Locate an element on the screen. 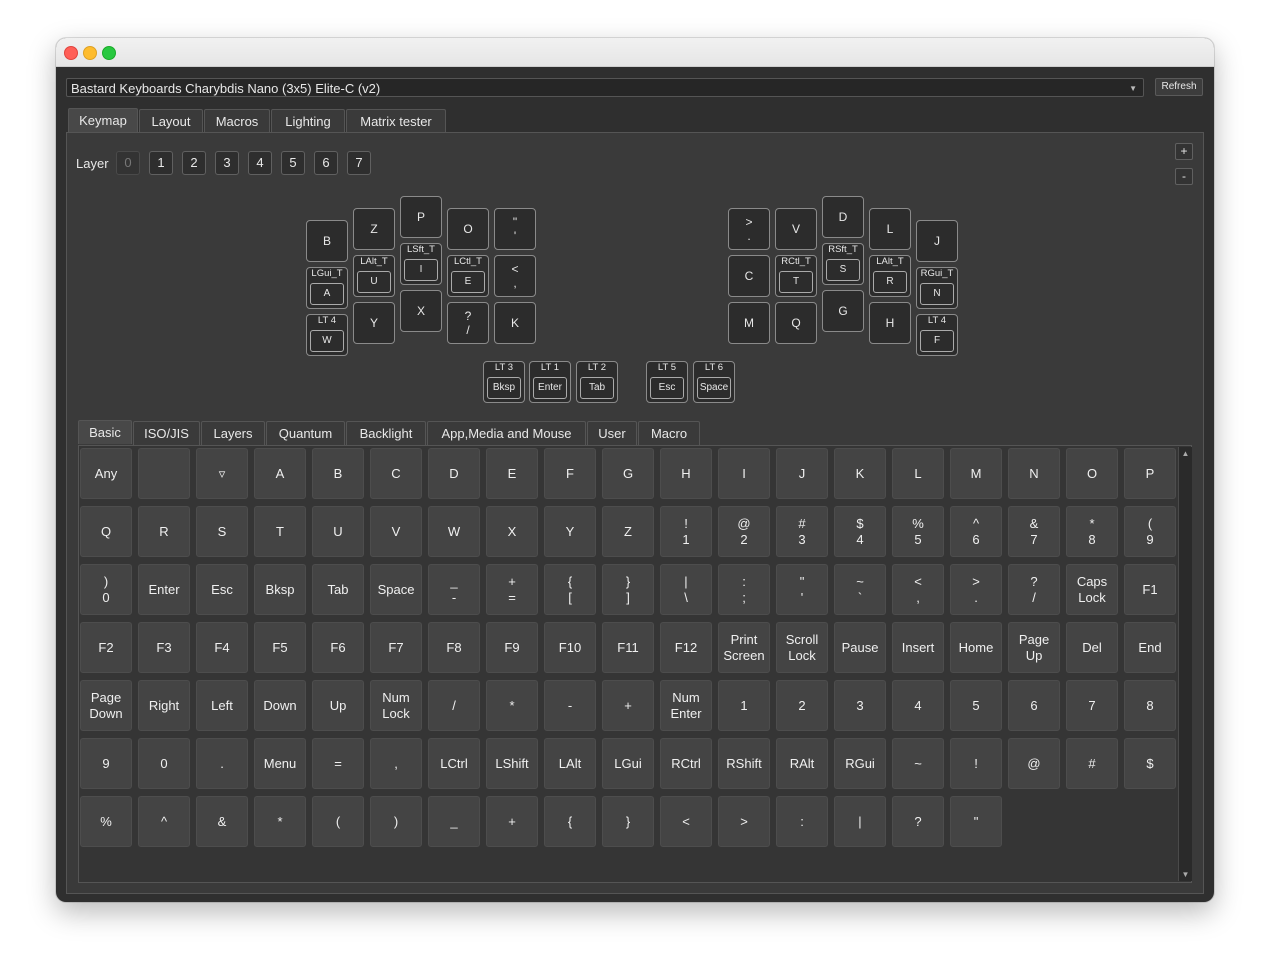 The image size is (1270, 977). scroll-down-icon: ▼ is located at coordinates (1185, 874).